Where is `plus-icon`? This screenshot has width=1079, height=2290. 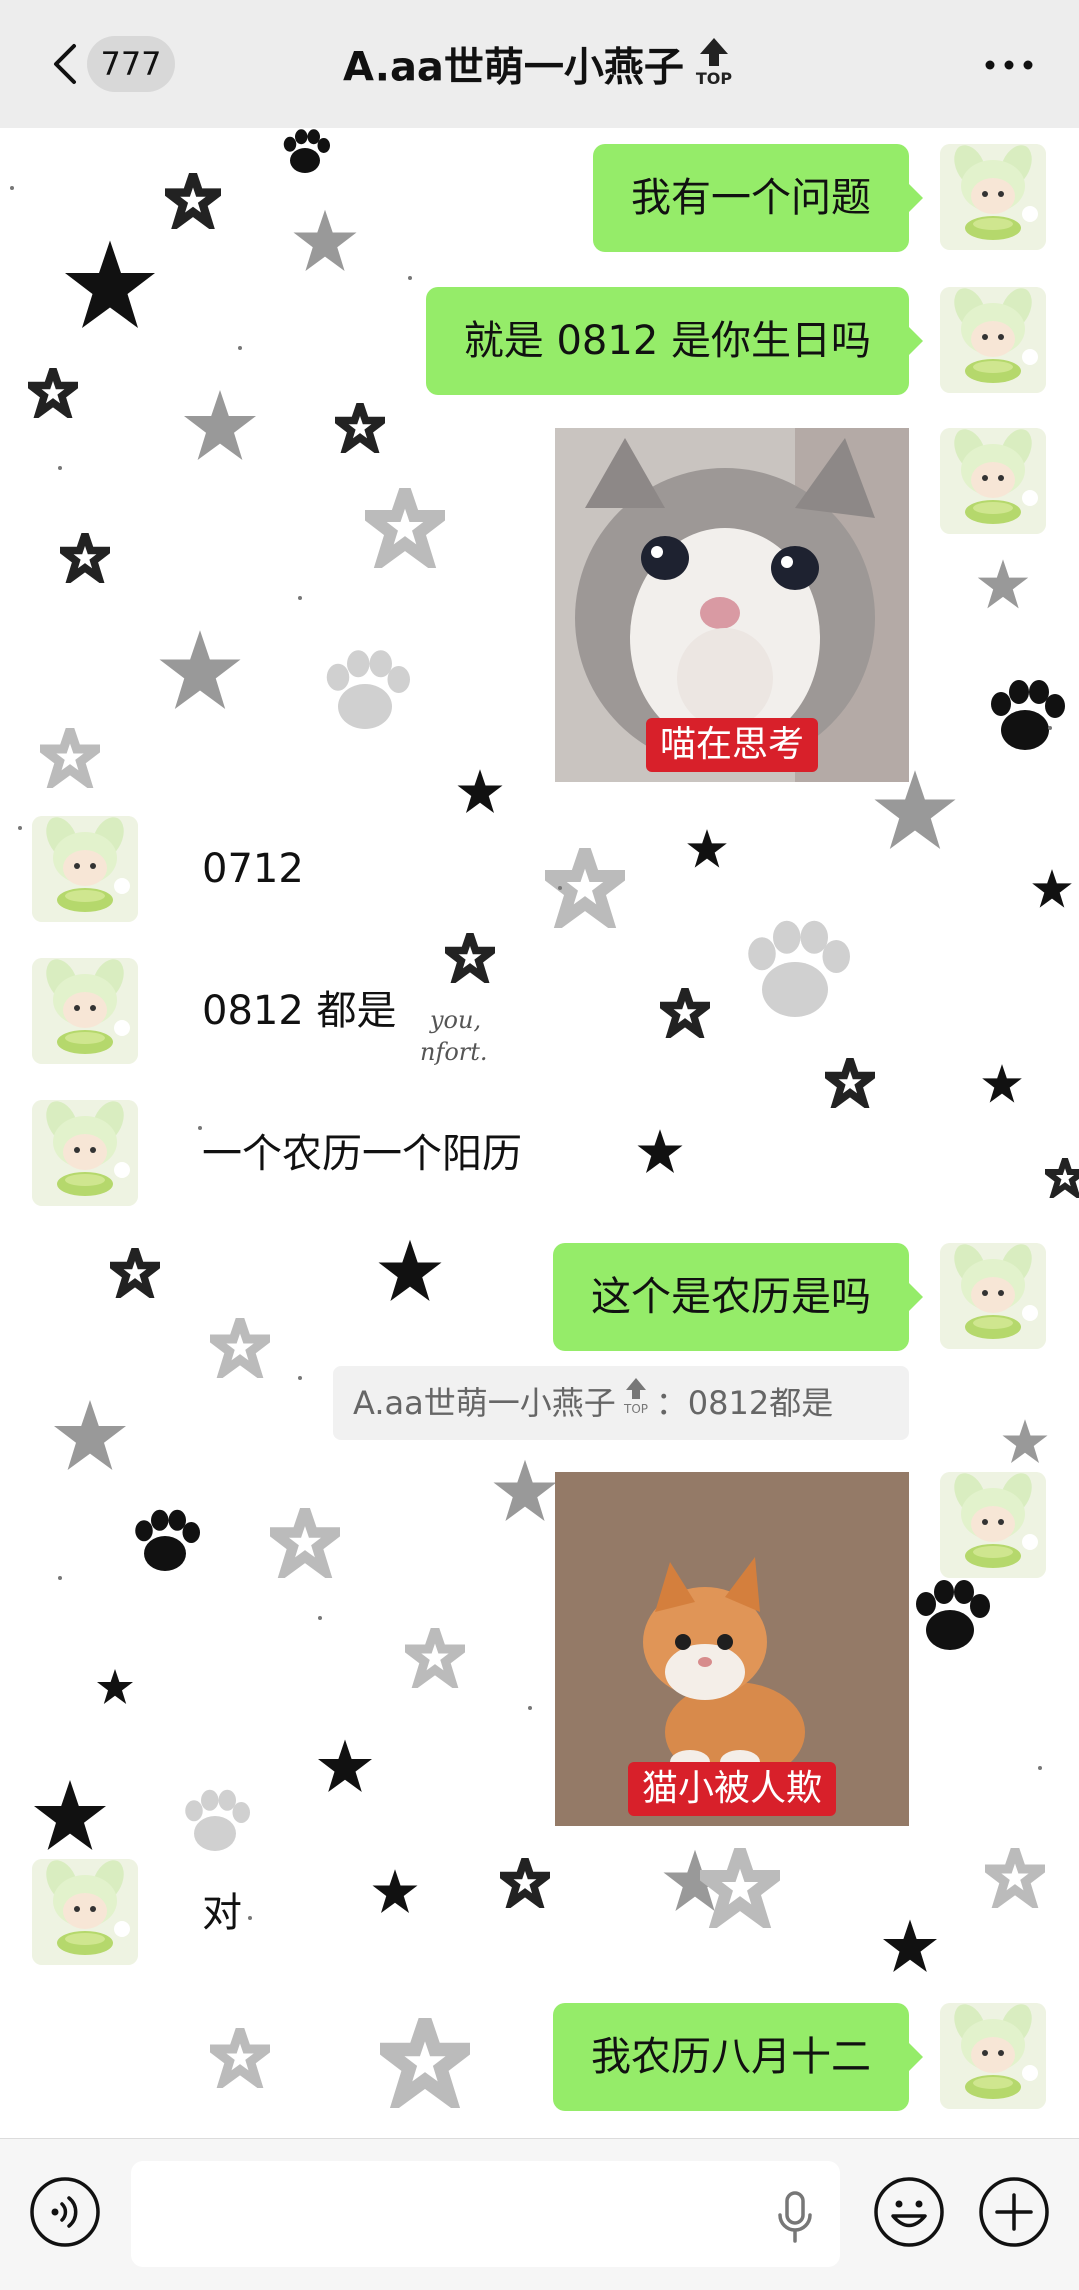
plus-icon is located at coordinates (1014, 2212).